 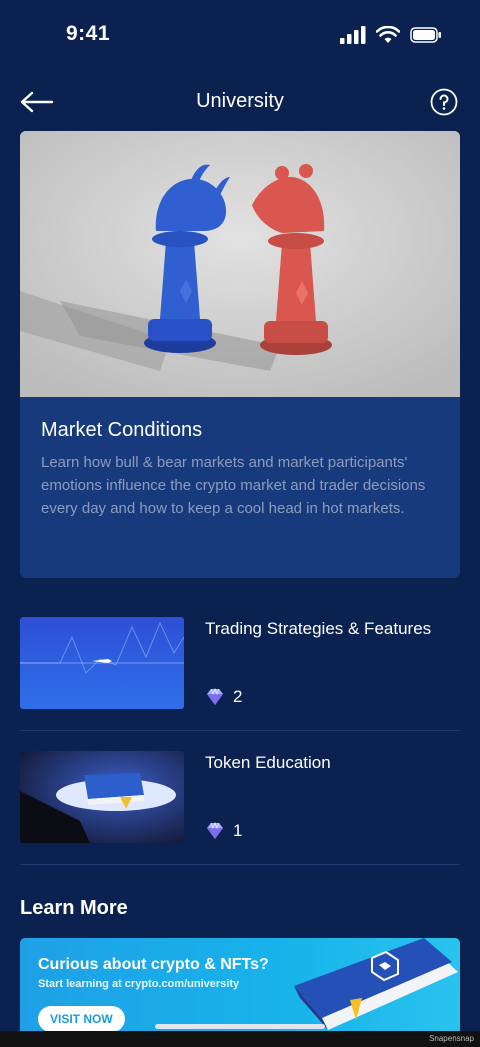 I want to click on lesson-count: 1, so click(x=238, y=830).